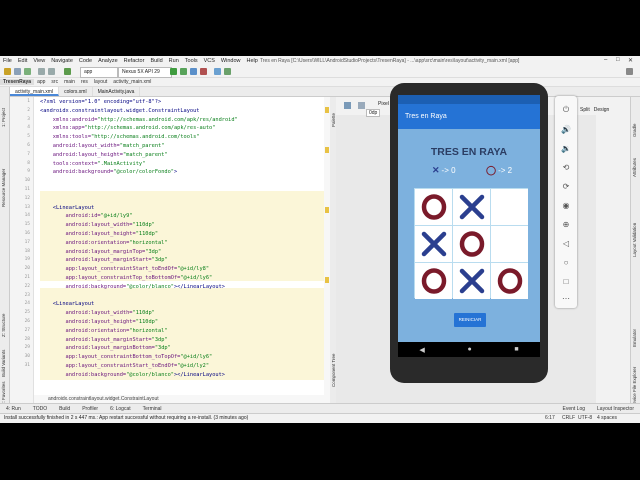 The image size is (640, 480). What do you see at coordinates (251, 61) in the screenshot?
I see `menu-item-help: Help` at bounding box center [251, 61].